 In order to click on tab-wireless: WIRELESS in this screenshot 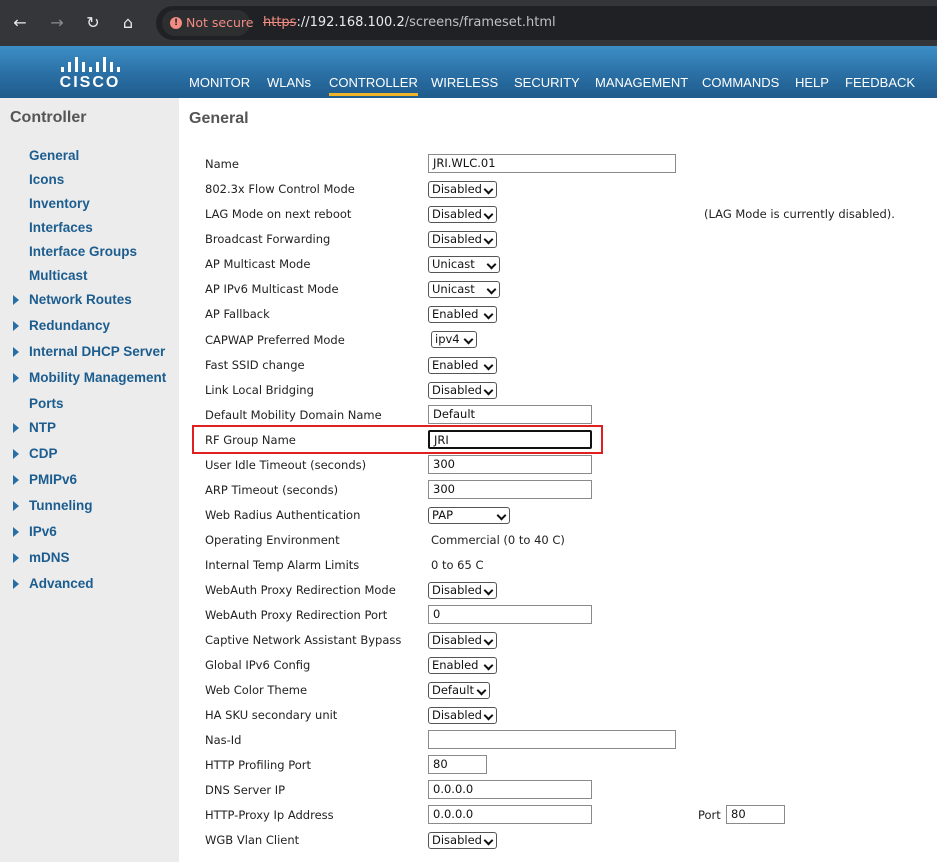, I will do `click(464, 83)`.